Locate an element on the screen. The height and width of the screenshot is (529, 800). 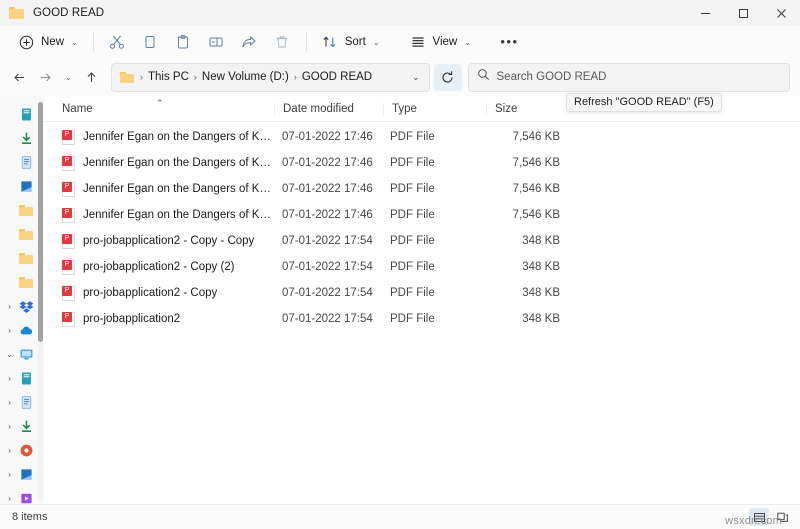
this-pc-icon is located at coordinates (26, 354).